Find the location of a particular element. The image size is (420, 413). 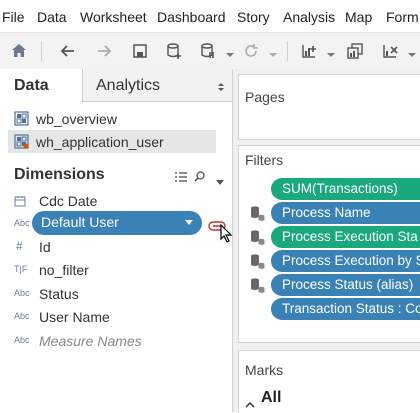

field-name: User Name is located at coordinates (74, 317).